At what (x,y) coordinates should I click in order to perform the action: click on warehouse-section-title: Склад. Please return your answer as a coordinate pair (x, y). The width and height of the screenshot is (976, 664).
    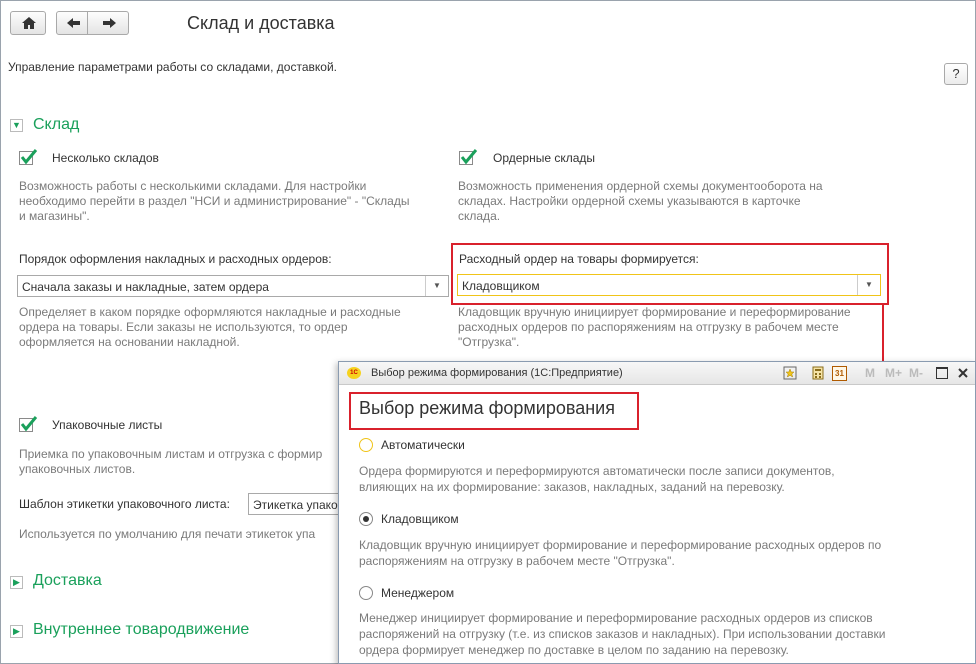
    Looking at the image, I should click on (56, 125).